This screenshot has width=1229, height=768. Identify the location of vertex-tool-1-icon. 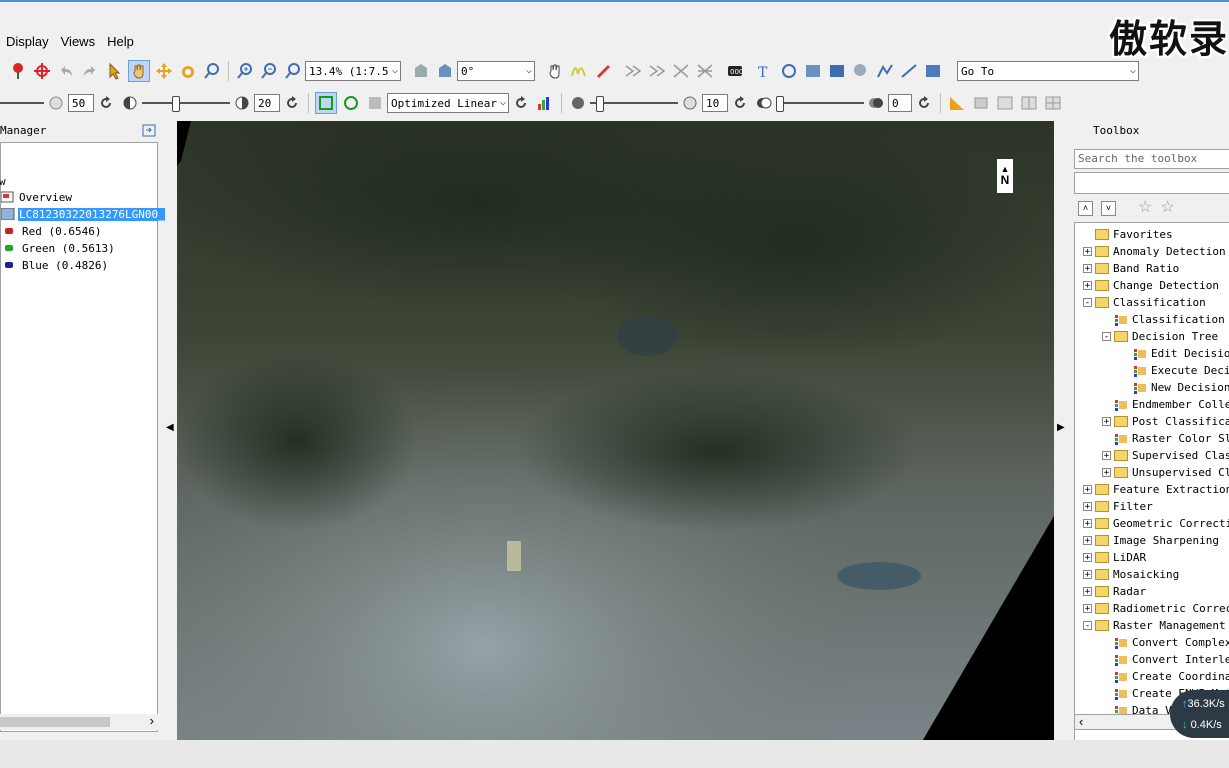
(633, 71).